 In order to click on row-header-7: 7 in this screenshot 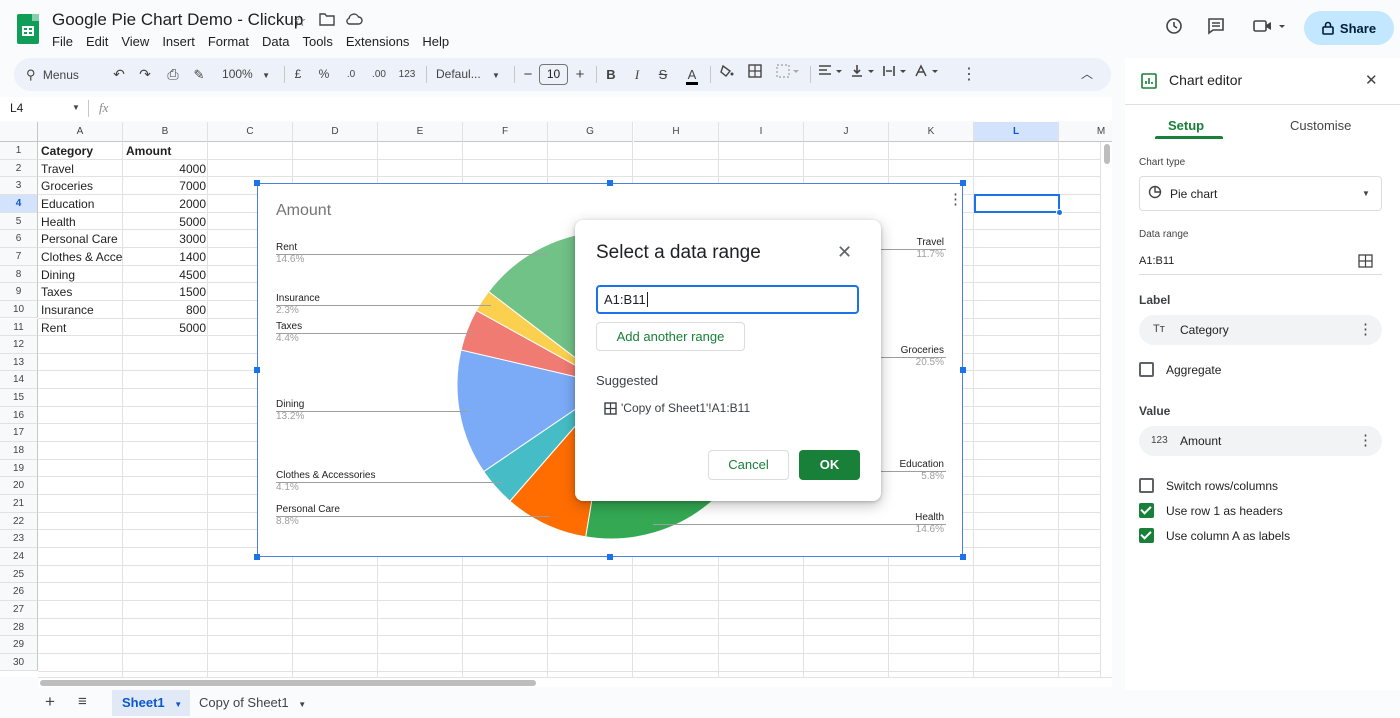, I will do `click(19, 257)`.